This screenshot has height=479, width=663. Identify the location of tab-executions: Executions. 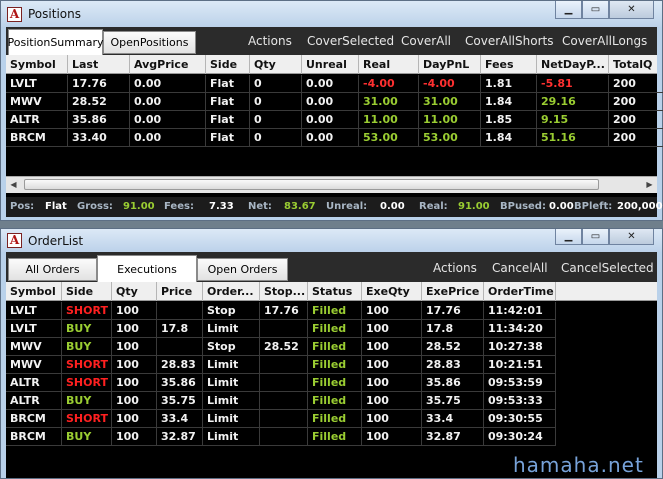
(147, 268).